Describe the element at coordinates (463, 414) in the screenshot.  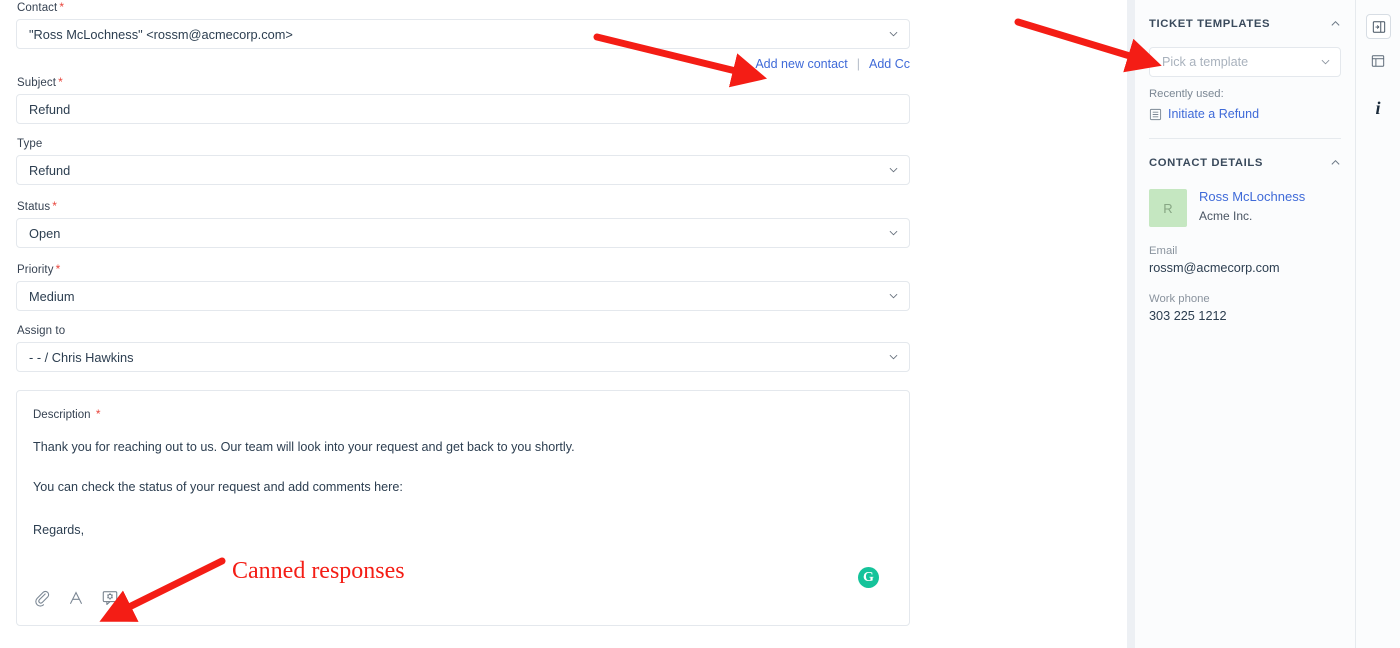
I see `description-label: Description *` at that location.